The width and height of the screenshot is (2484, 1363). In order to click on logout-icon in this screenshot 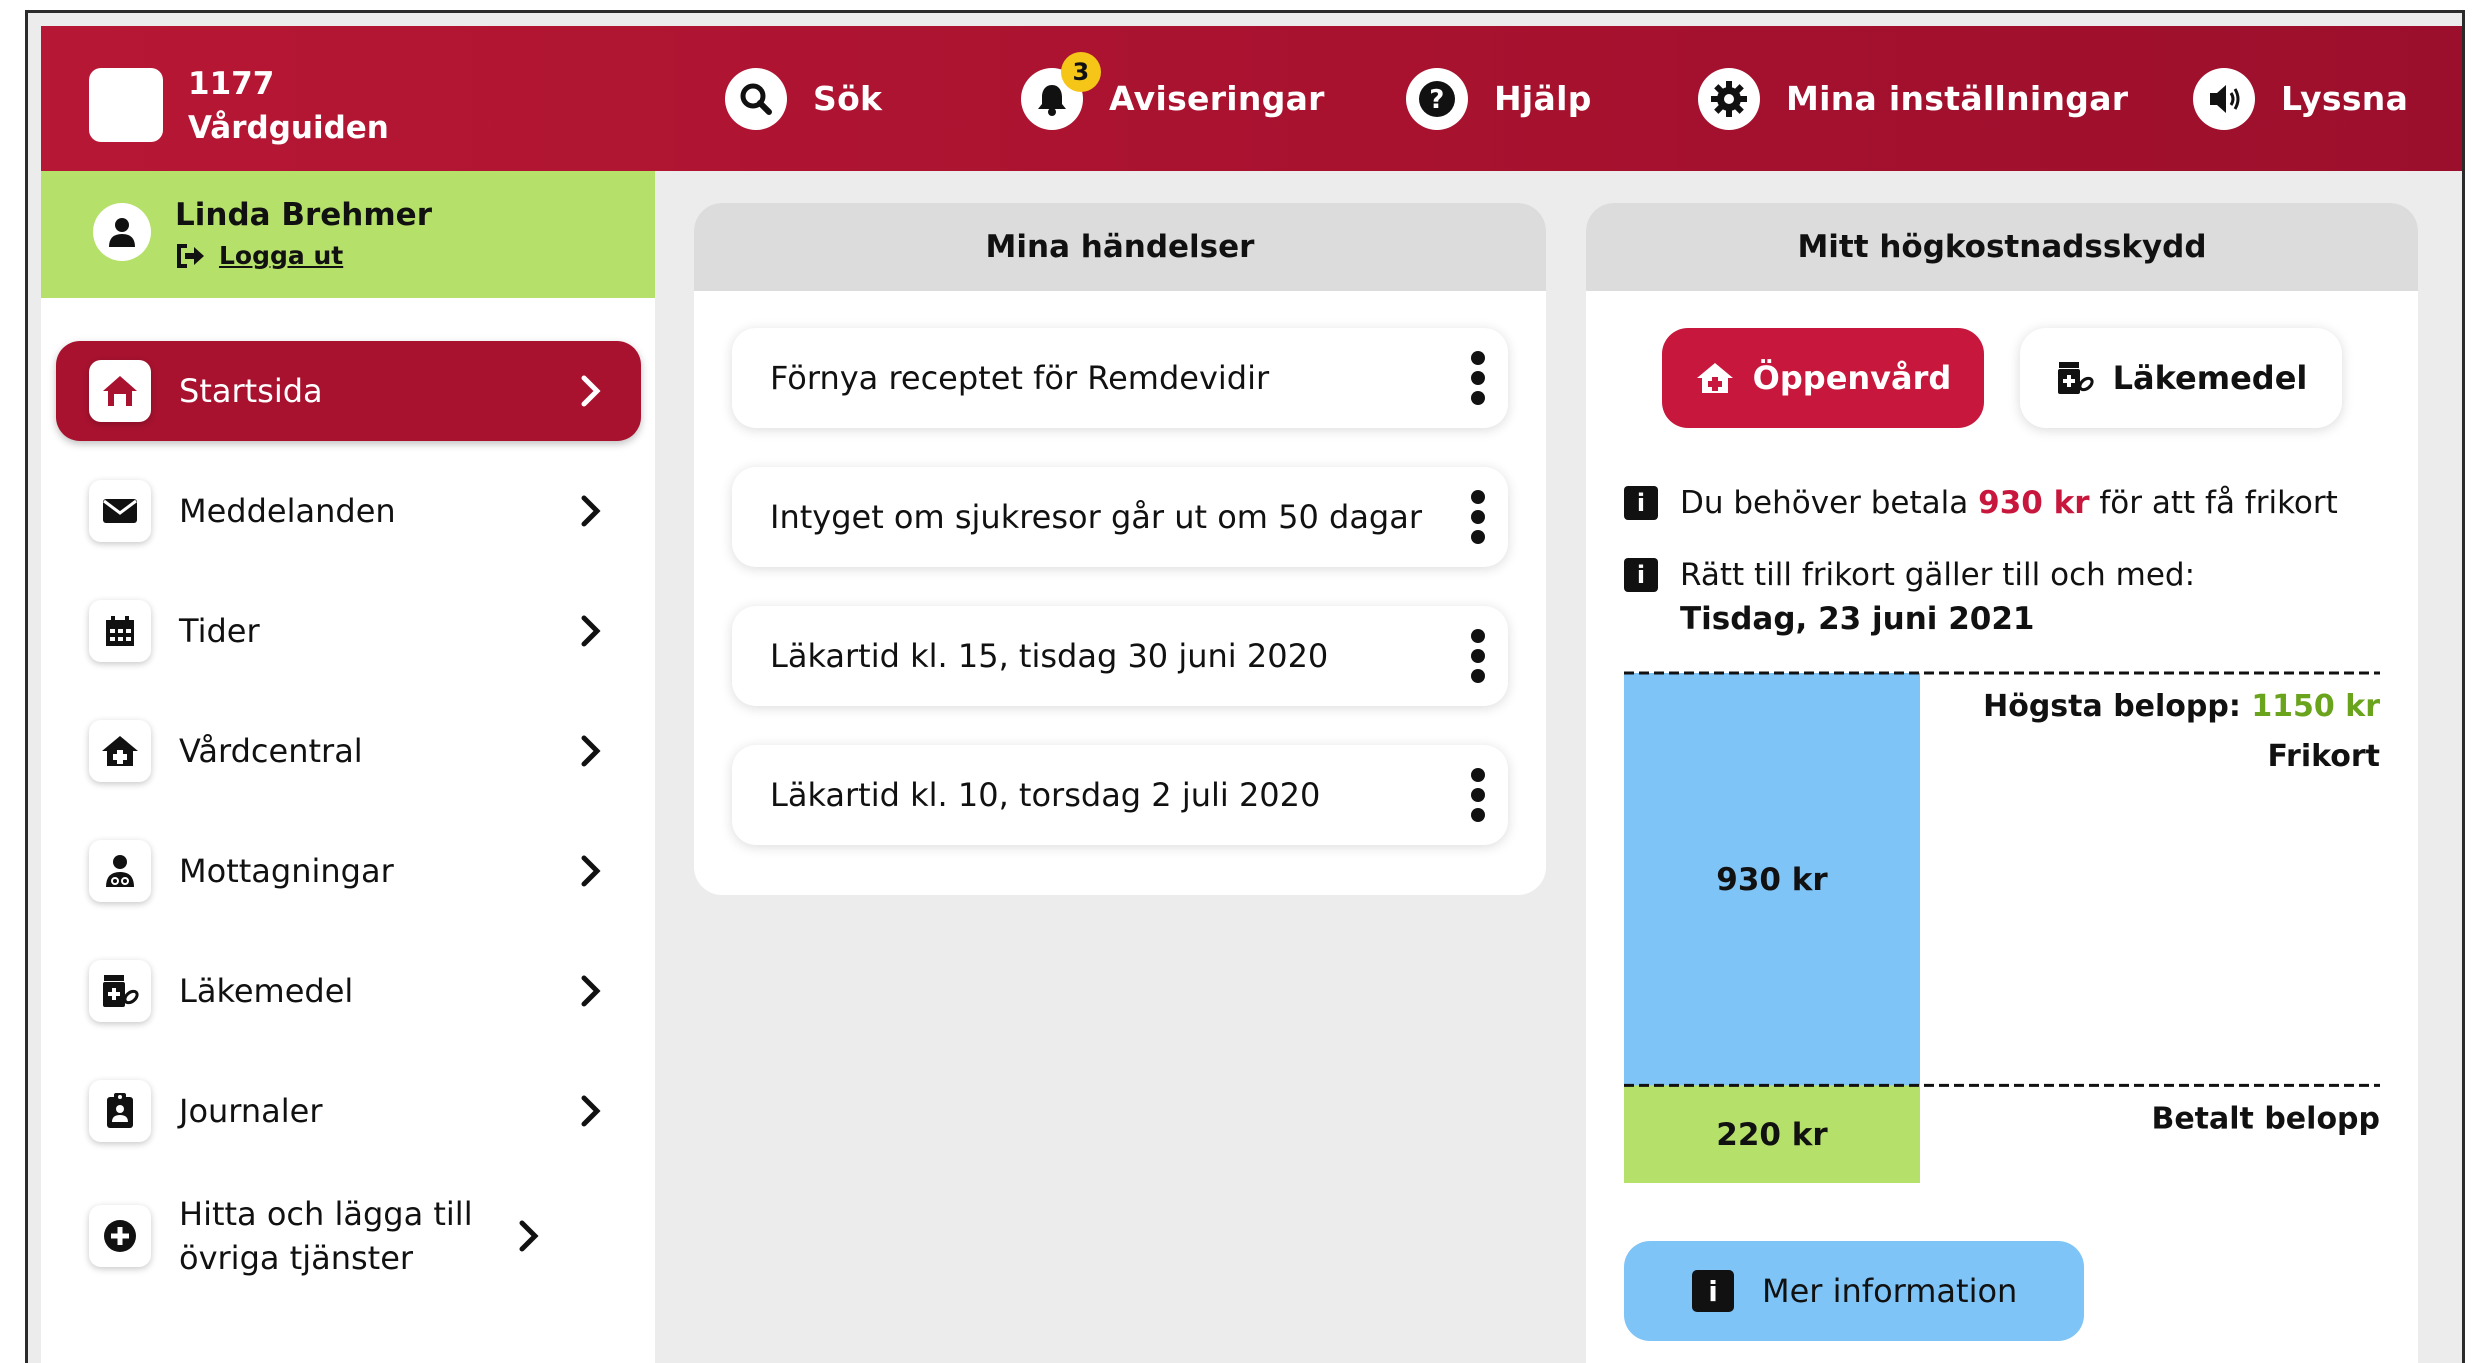, I will do `click(190, 255)`.